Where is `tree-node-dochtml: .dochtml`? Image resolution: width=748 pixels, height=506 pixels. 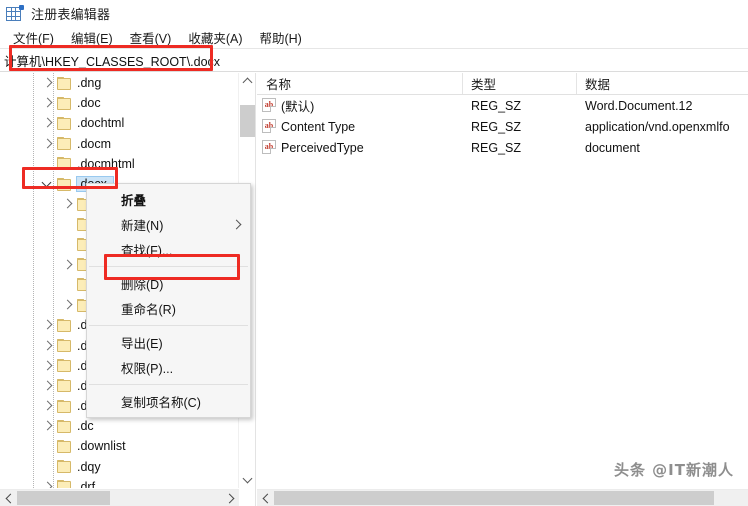
tree-node-dochtml: .dochtml is located at coordinates (119, 123).